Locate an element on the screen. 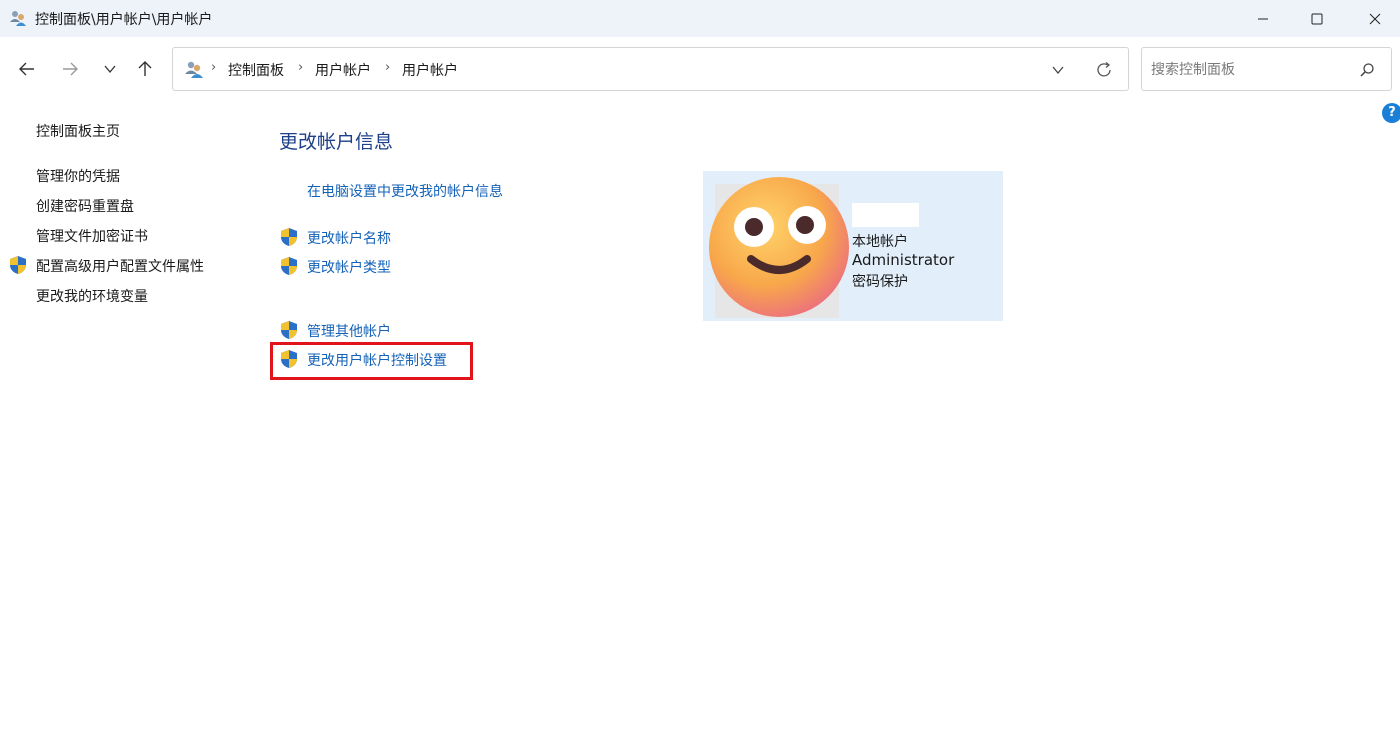 Image resolution: width=1400 pixels, height=738 pixels. sidebar-item-environment-variables: 更改我的环境变量 is located at coordinates (92, 296).